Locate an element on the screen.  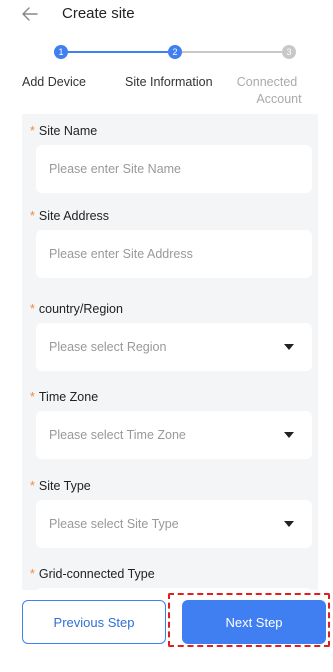
step-3-label: Connected Account is located at coordinates (269, 90).